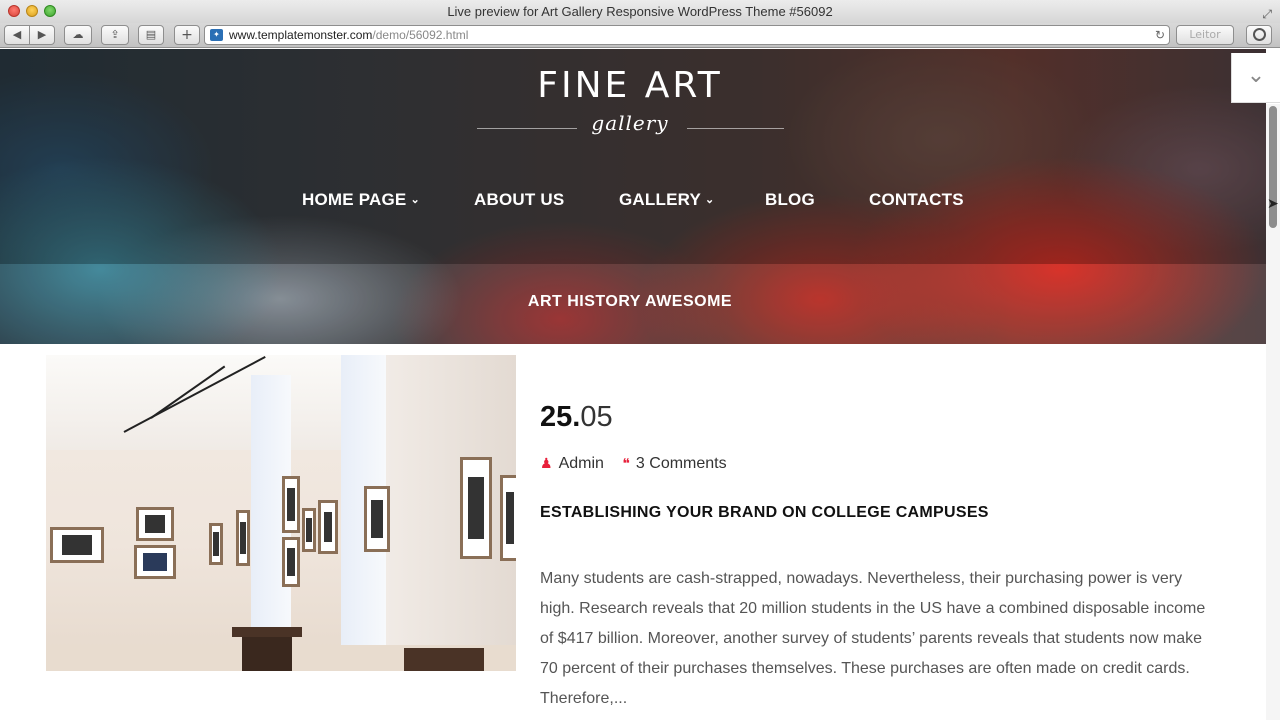 This screenshot has height=720, width=1280. I want to click on share-button: ⇪, so click(115, 35).